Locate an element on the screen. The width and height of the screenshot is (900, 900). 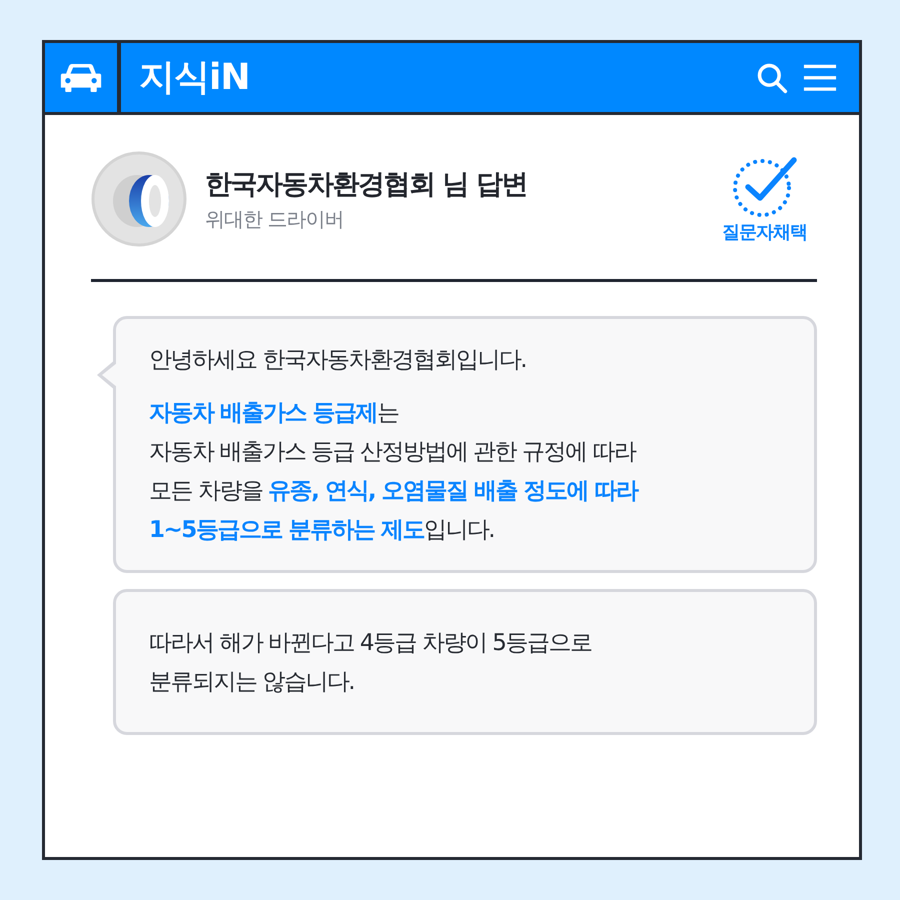
answer-text: 안녕하세요 한국자동차환경협회입니다. is located at coordinates (338, 360).